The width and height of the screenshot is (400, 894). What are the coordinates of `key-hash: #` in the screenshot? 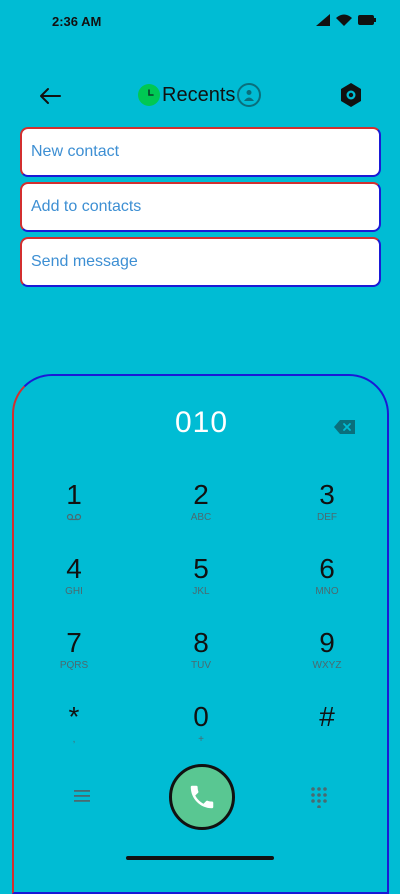 It's located at (327, 733).